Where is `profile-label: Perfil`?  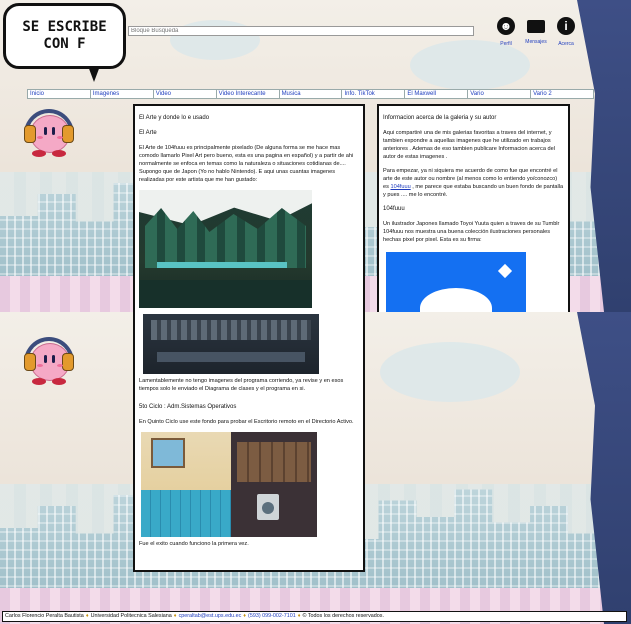
profile-label: Perfil is located at coordinates (506, 44).